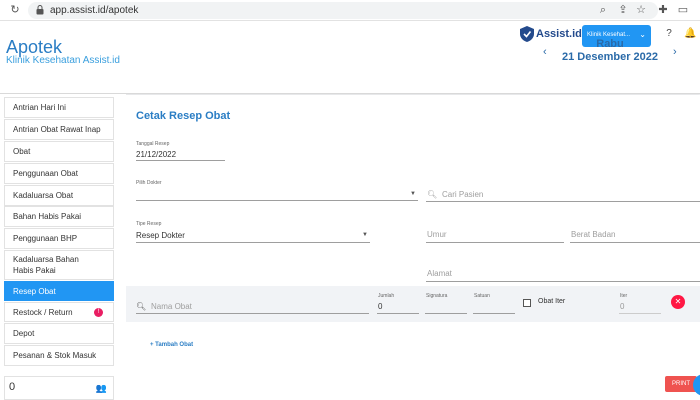  Describe the element at coordinates (623, 10) in the screenshot. I see `share-icon: ⇪` at that location.